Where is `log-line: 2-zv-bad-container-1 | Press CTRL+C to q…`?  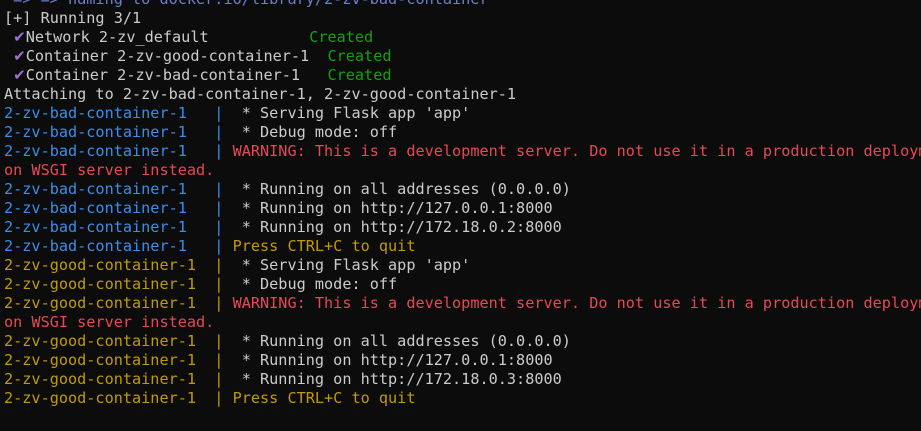 log-line: 2-zv-bad-container-1 | Press CTRL+C to q… is located at coordinates (209, 246).